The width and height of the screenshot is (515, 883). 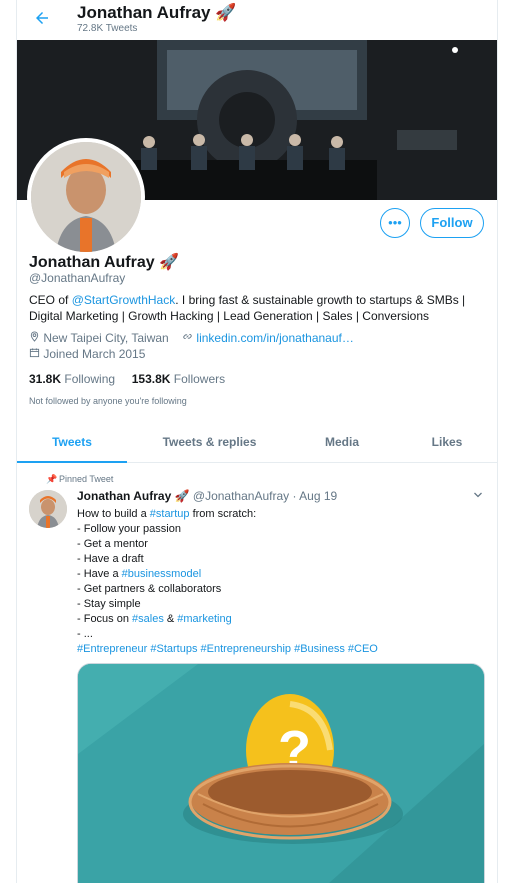 What do you see at coordinates (157, 12) in the screenshot?
I see `header-name: Jonathan Aufray 🚀` at bounding box center [157, 12].